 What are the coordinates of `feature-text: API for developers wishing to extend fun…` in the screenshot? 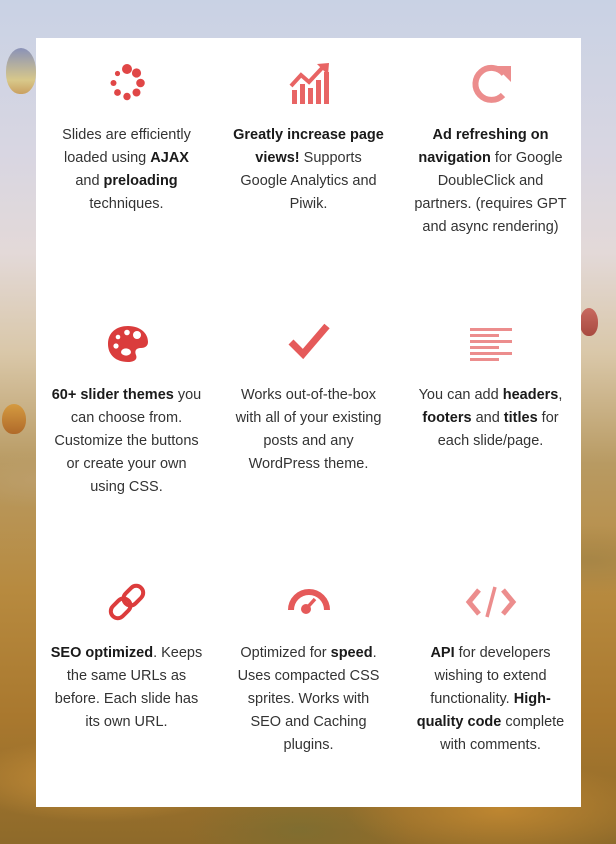 It's located at (490, 699).